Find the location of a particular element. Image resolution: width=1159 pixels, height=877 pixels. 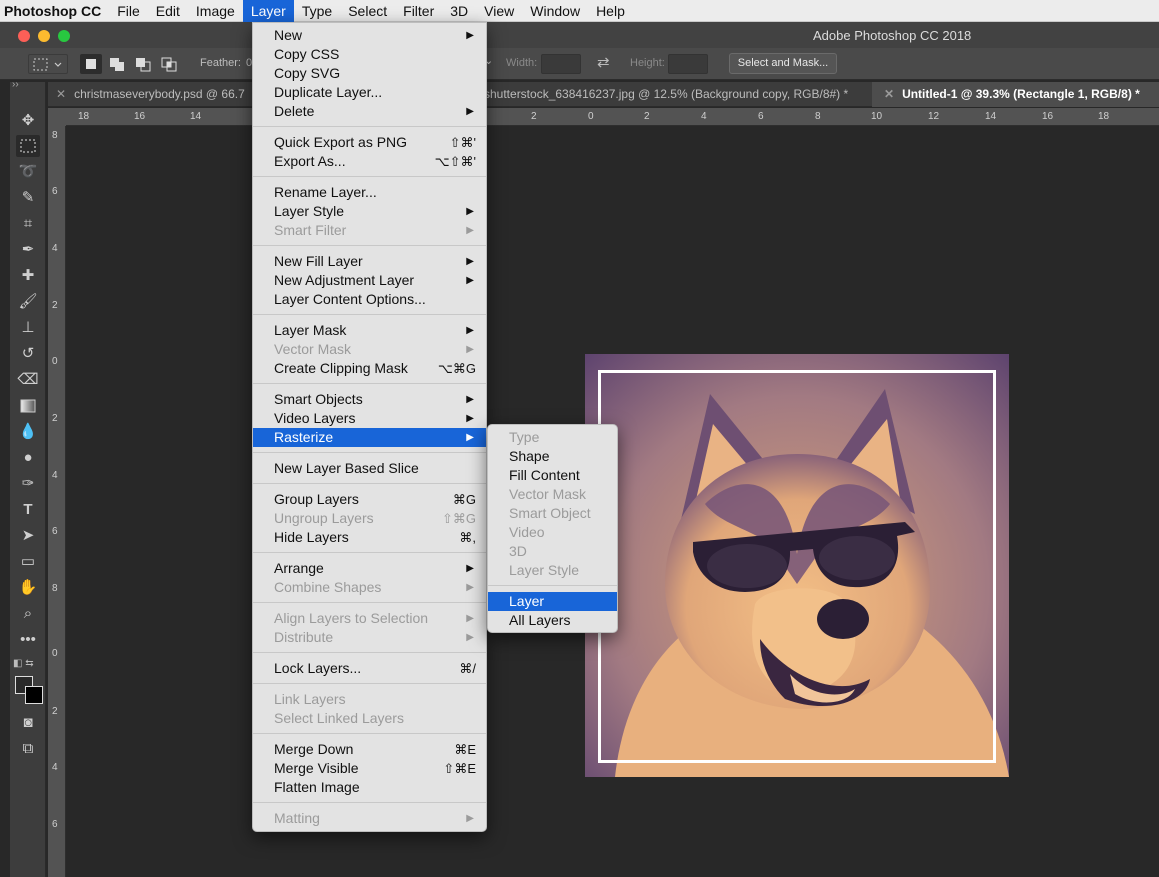

layer-menu-item-new: New ▶ is located at coordinates (369, 35).